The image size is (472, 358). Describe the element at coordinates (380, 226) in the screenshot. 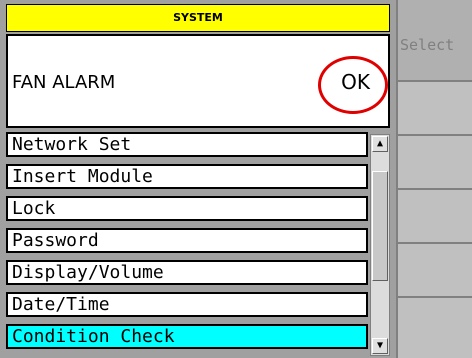

I see `scroll-thumb` at that location.